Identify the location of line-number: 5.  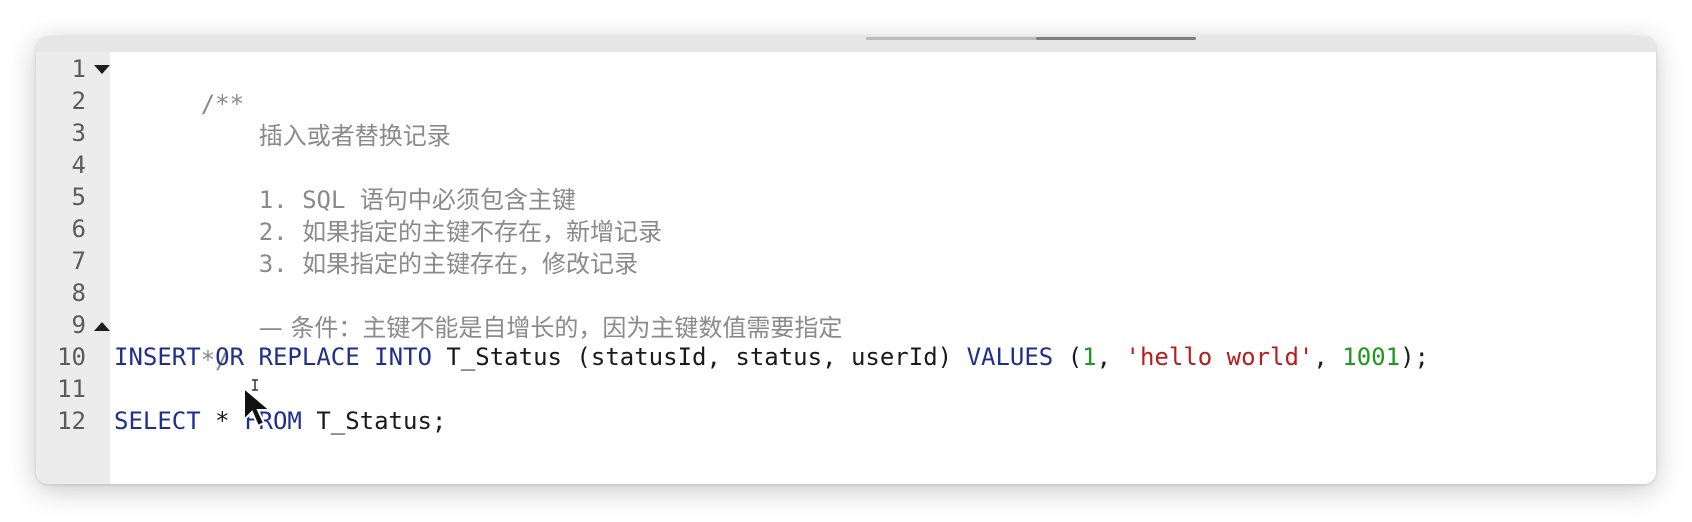
(78, 197).